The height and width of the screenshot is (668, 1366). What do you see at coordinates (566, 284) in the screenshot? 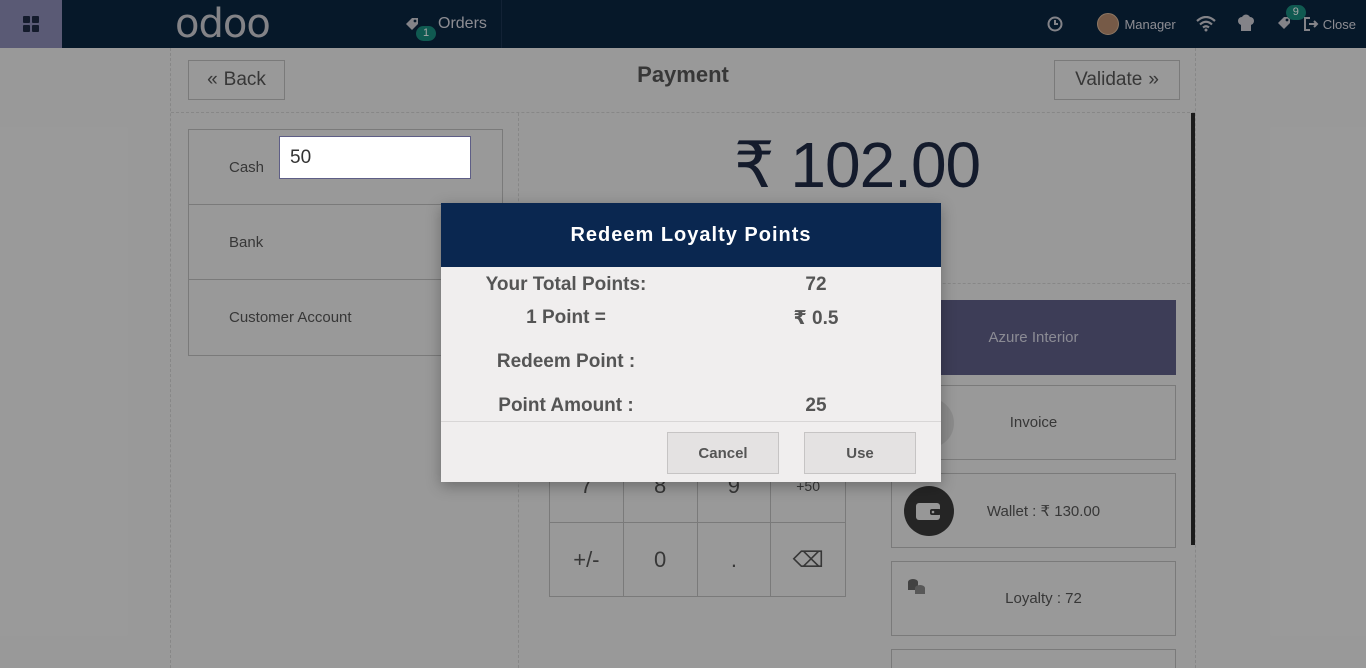
I see `total-points-label: Your Total Points:` at bounding box center [566, 284].